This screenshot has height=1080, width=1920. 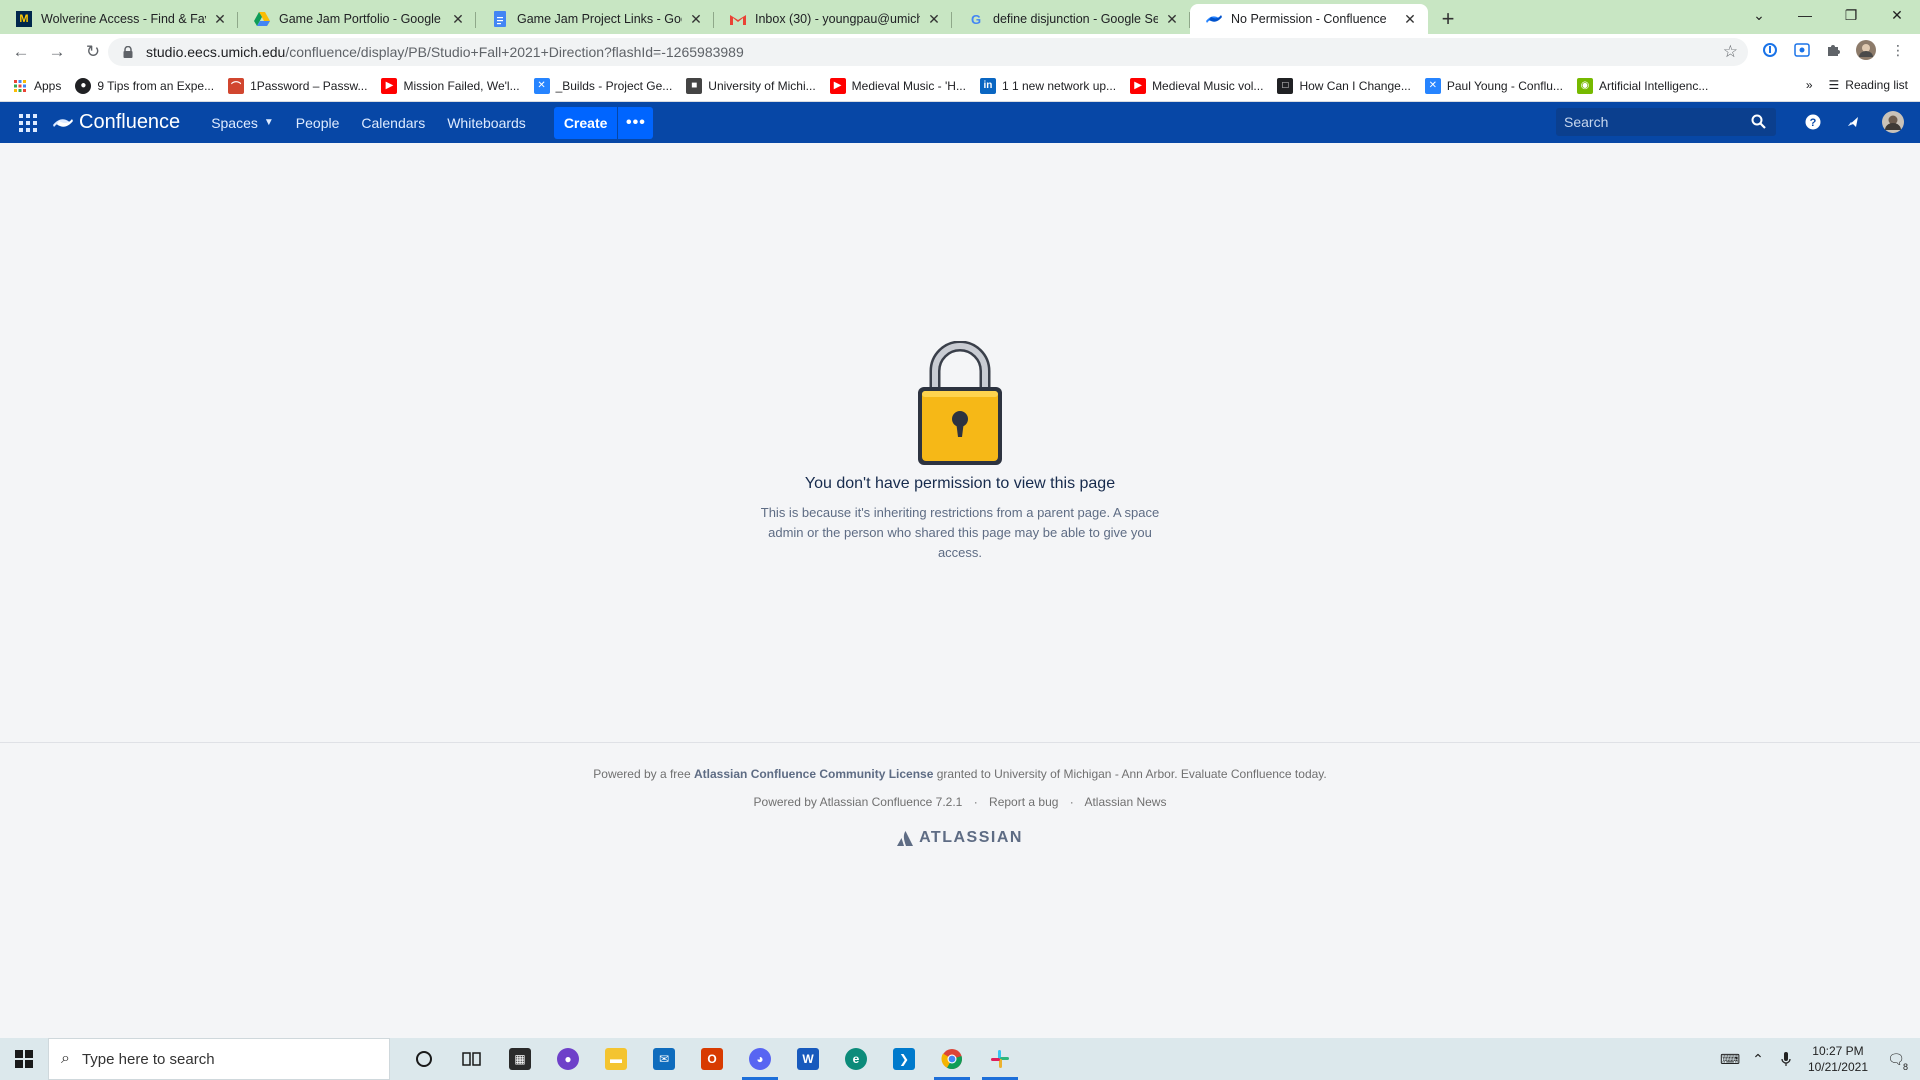 What do you see at coordinates (1813, 122) in the screenshot?
I see `help-icon: ?` at bounding box center [1813, 122].